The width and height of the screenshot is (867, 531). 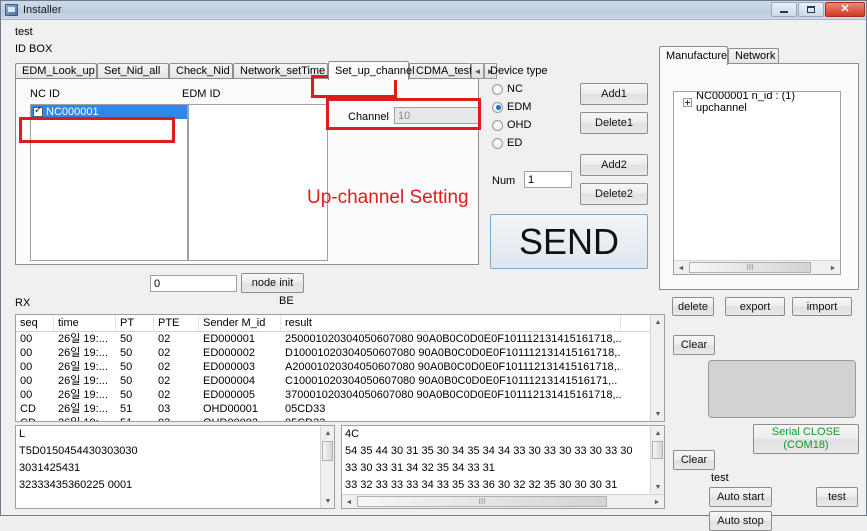 I want to click on cell-sender: ED000002, so click(x=229, y=353).